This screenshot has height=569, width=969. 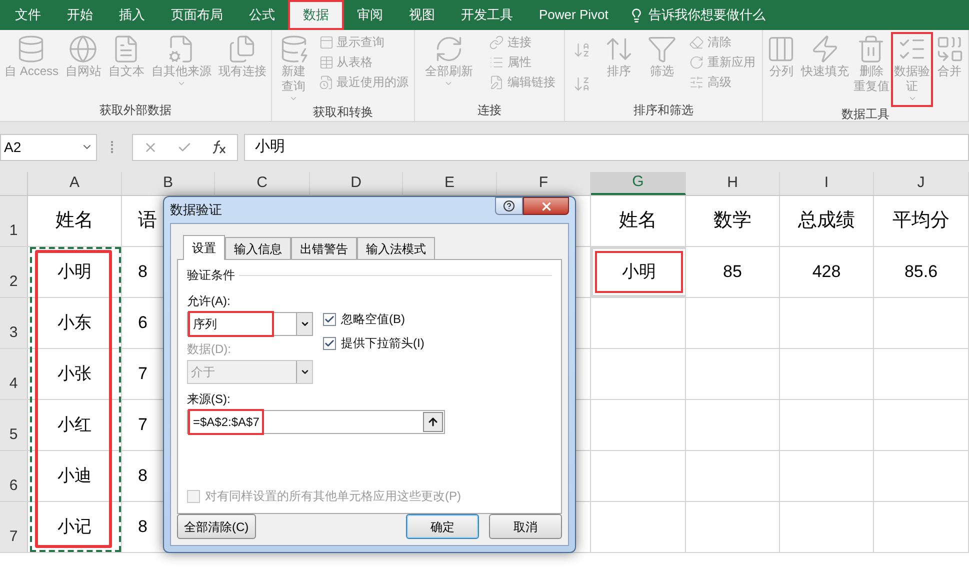 I want to click on panel-icon, so click(x=326, y=42).